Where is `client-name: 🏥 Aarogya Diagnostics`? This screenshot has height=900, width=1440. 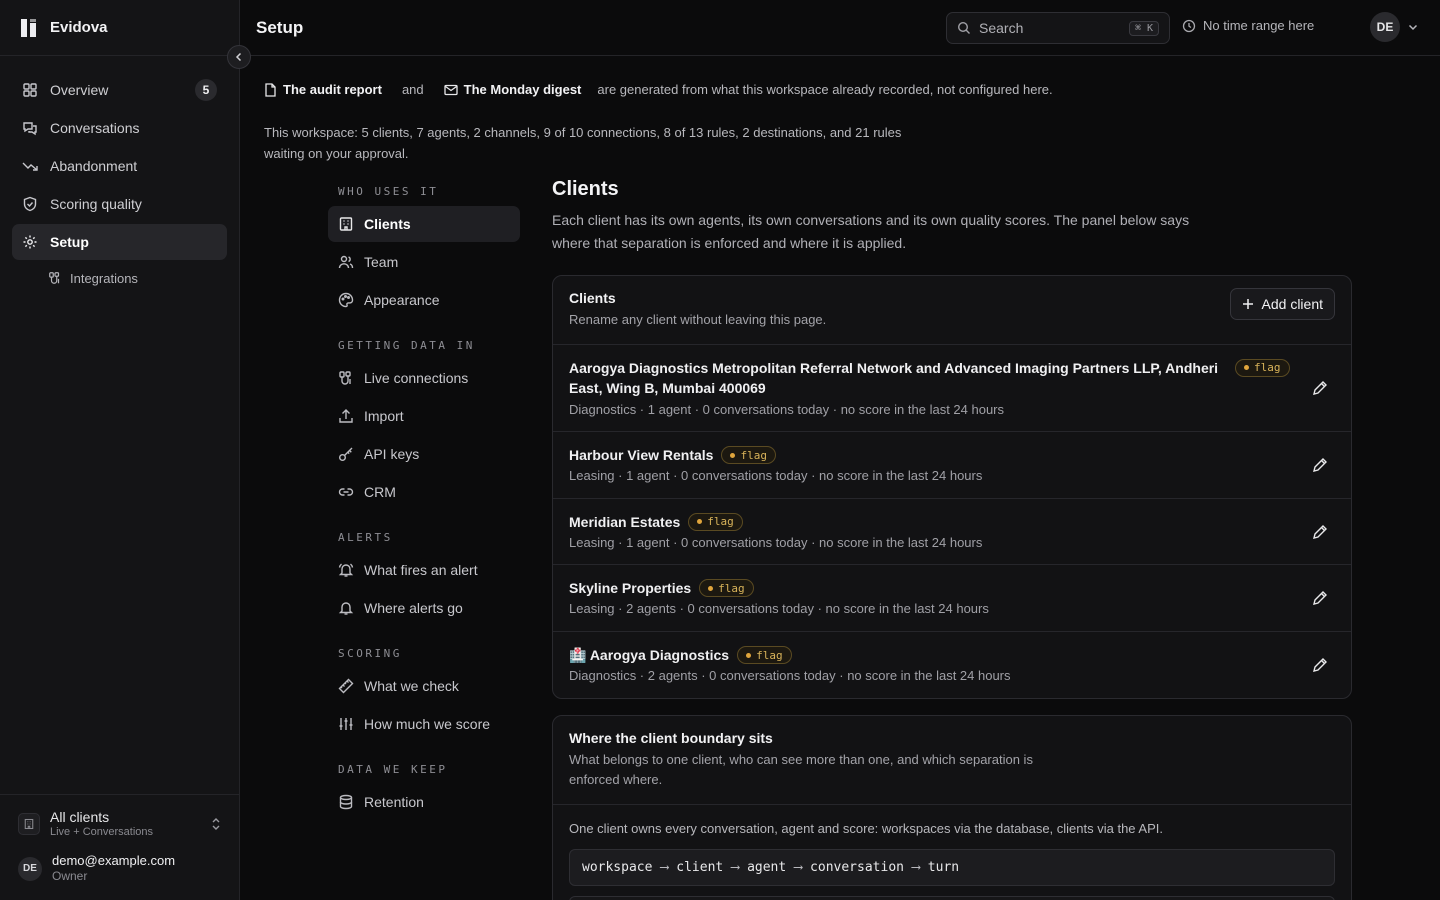 client-name: 🏥 Aarogya Diagnostics is located at coordinates (649, 655).